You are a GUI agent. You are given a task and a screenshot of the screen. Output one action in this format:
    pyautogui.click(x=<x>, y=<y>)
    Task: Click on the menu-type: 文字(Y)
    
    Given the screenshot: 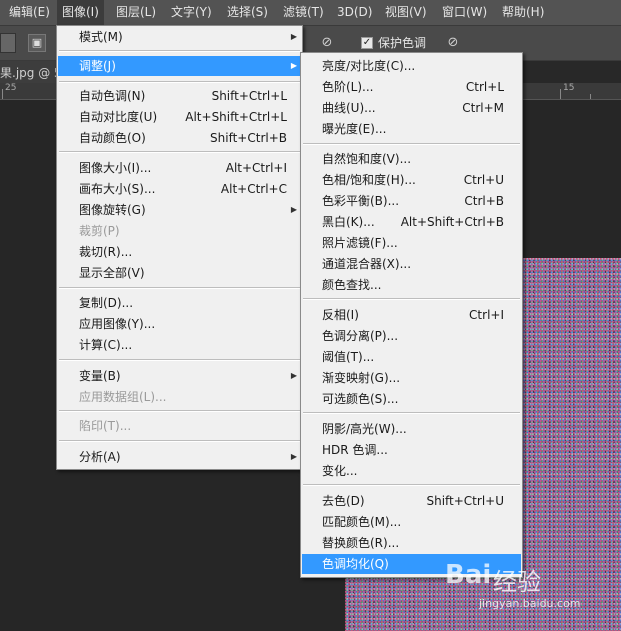 What is the action you would take?
    pyautogui.click(x=191, y=12)
    